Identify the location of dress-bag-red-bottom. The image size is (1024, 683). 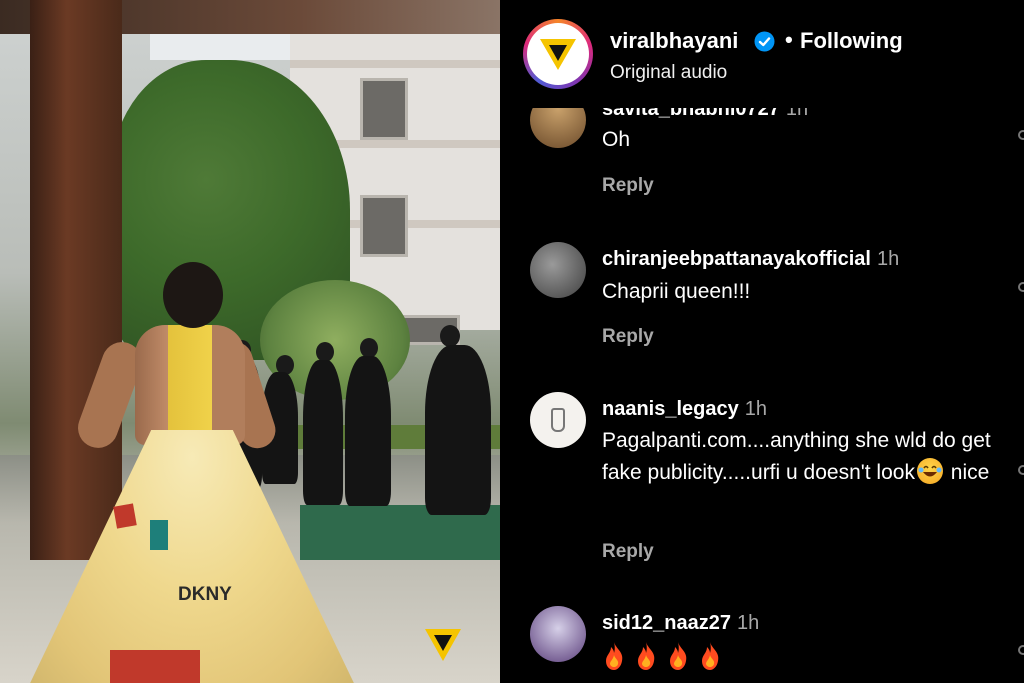
(155, 666).